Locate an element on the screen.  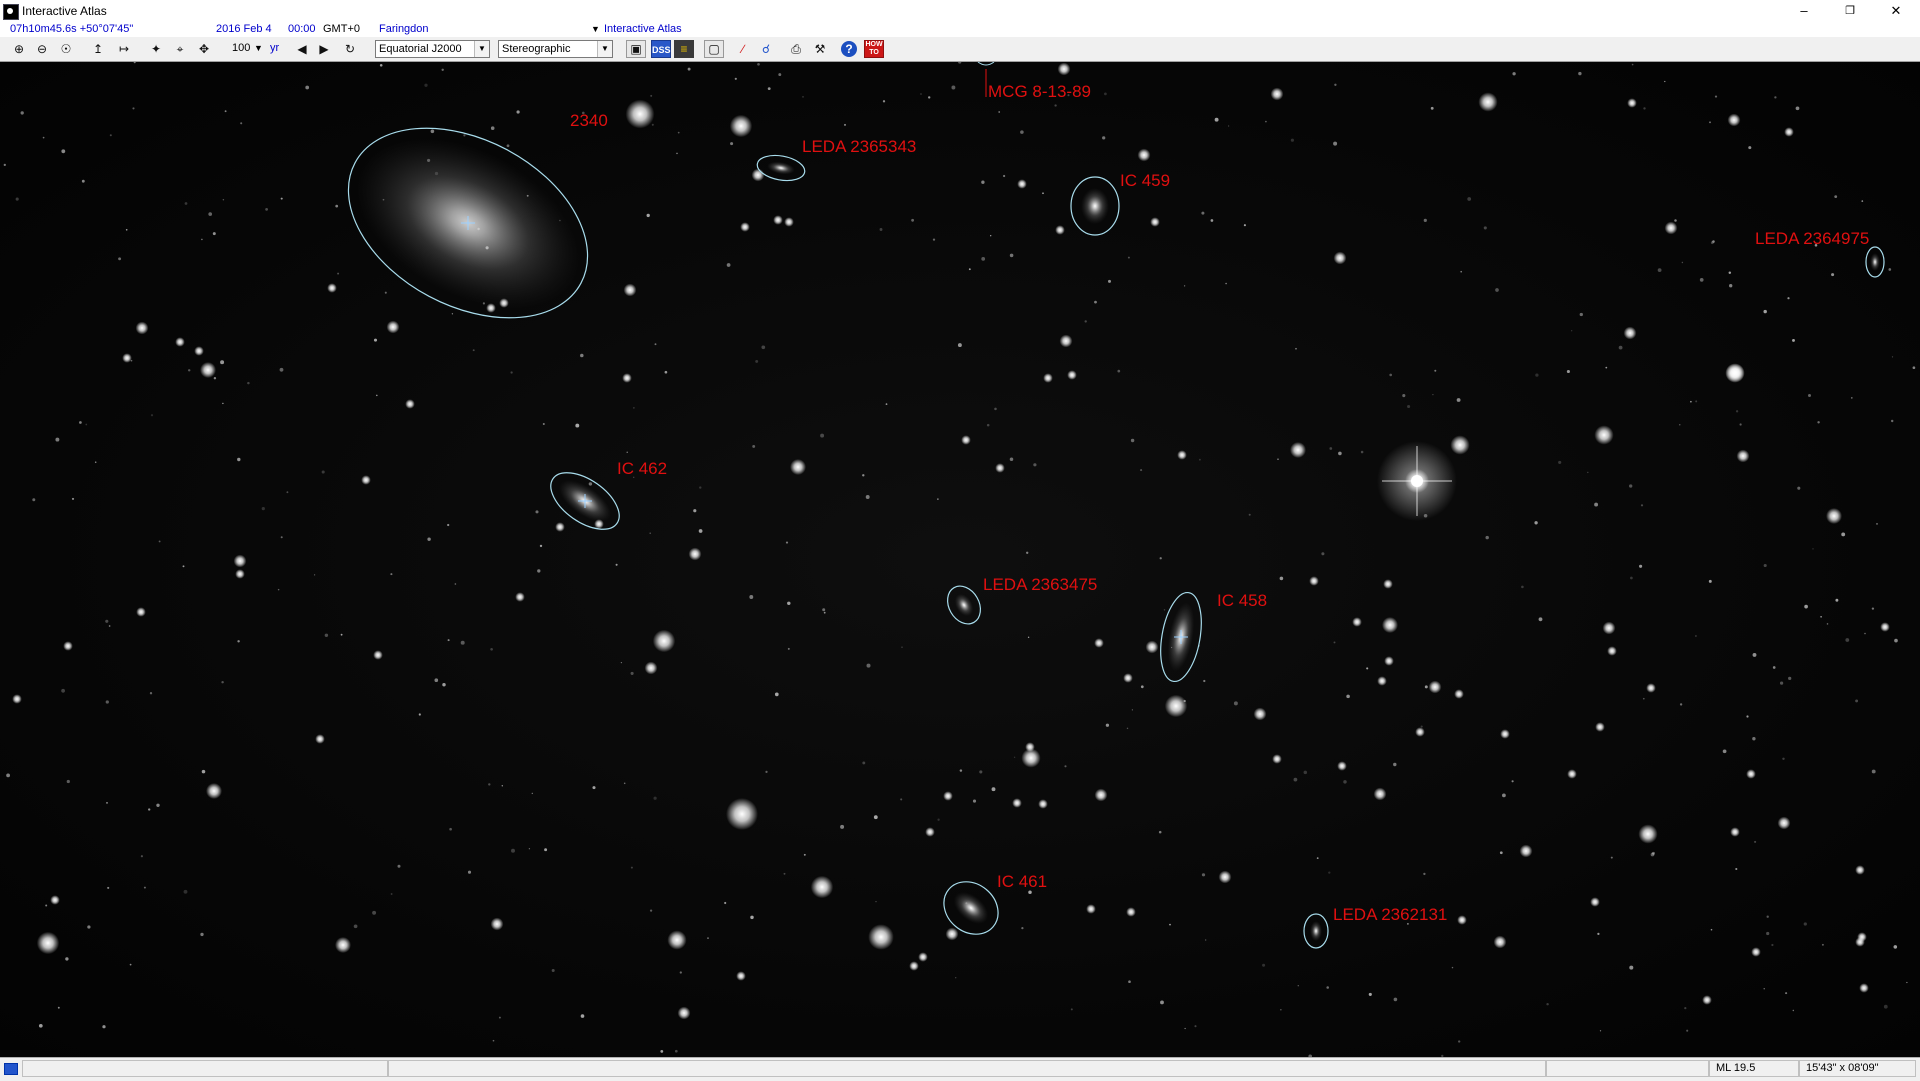
tools-icon: ⚒ is located at coordinates (820, 49).